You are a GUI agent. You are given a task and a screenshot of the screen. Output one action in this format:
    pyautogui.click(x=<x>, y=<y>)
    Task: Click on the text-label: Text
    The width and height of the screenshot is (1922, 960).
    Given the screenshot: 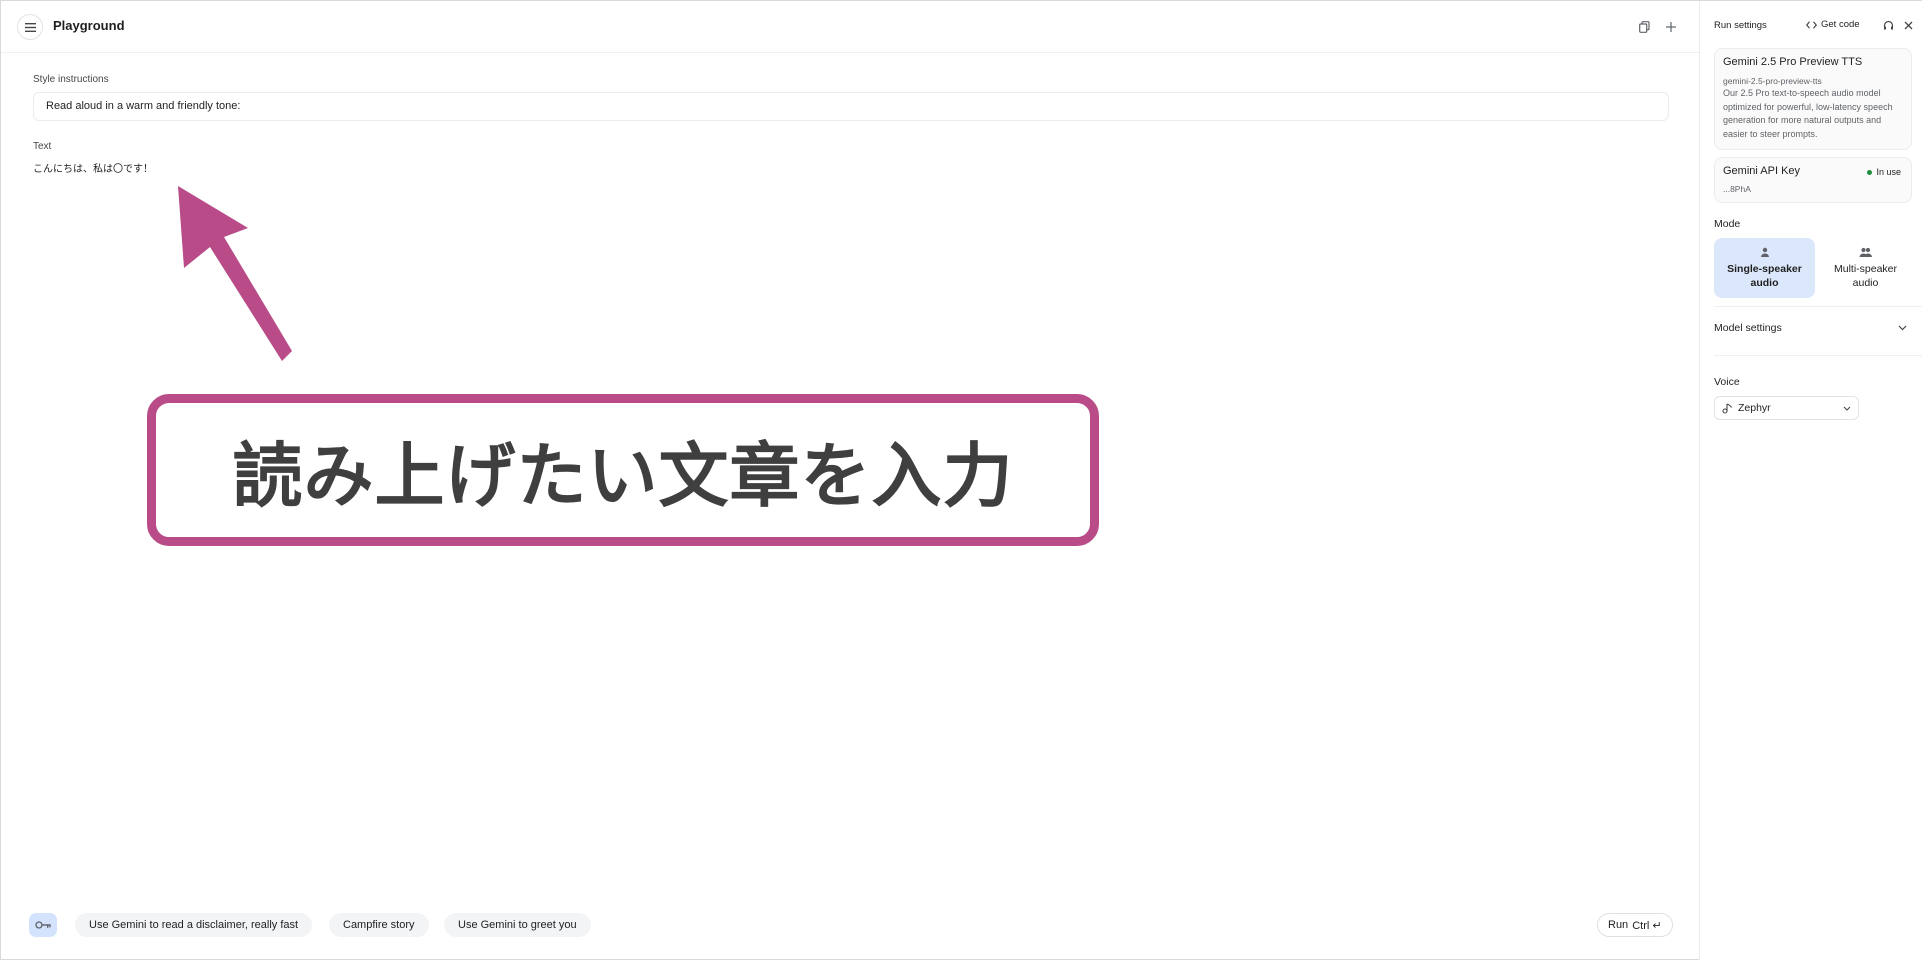 What is the action you would take?
    pyautogui.click(x=42, y=146)
    